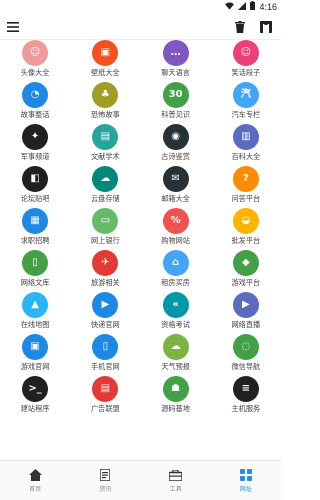 This screenshot has height=500, width=320. I want to click on grid-item: ✦ 军事频道, so click(35, 145).